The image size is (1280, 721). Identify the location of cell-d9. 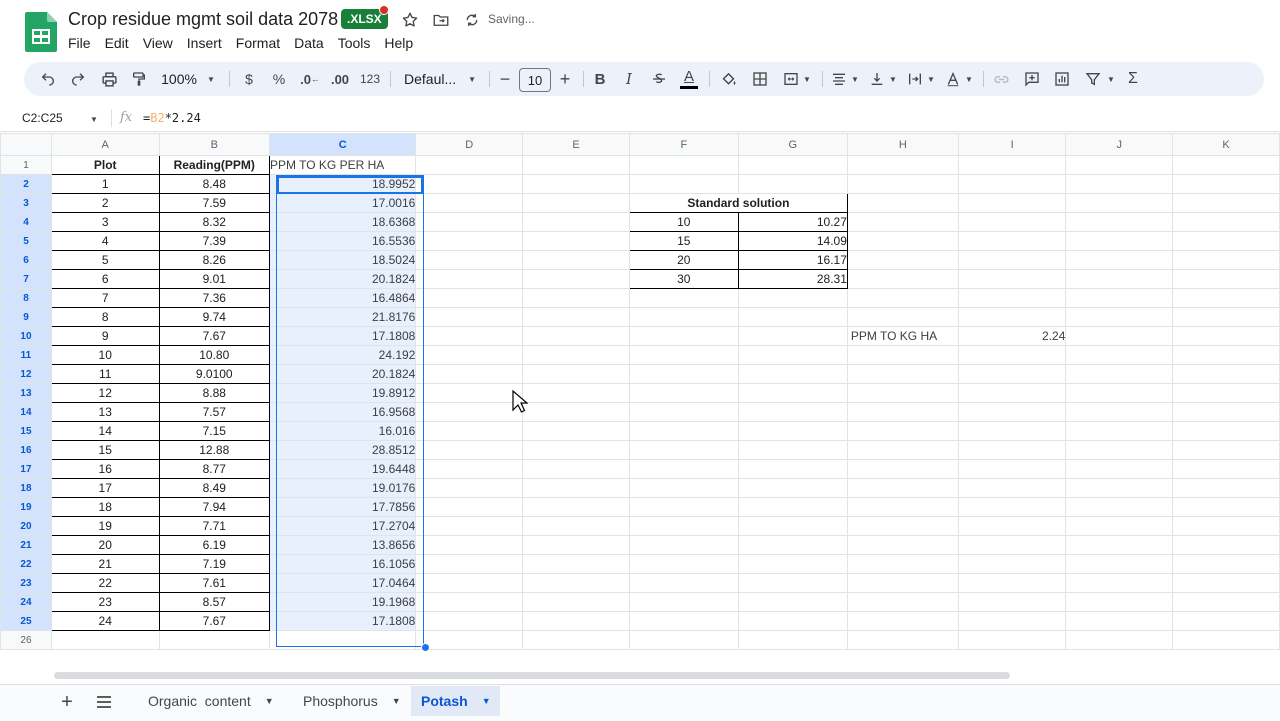
(469, 317).